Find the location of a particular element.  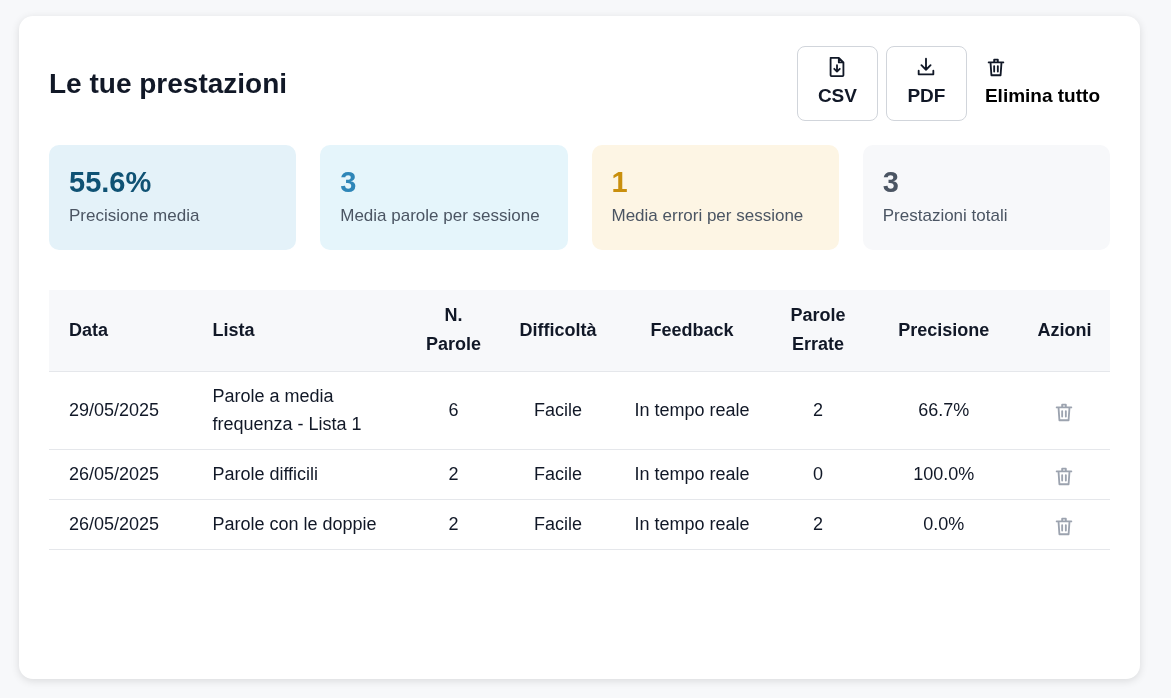

stat-label: Media errori per sessione is located at coordinates (708, 215).